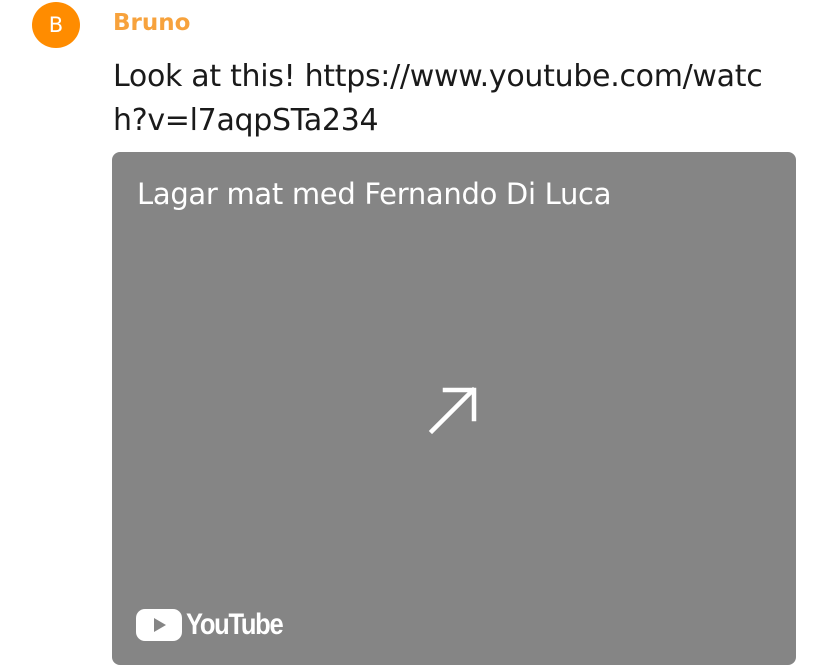 Image resolution: width=828 pixels, height=665 pixels. What do you see at coordinates (235, 624) in the screenshot?
I see `youtube-wordmark: YouTube` at bounding box center [235, 624].